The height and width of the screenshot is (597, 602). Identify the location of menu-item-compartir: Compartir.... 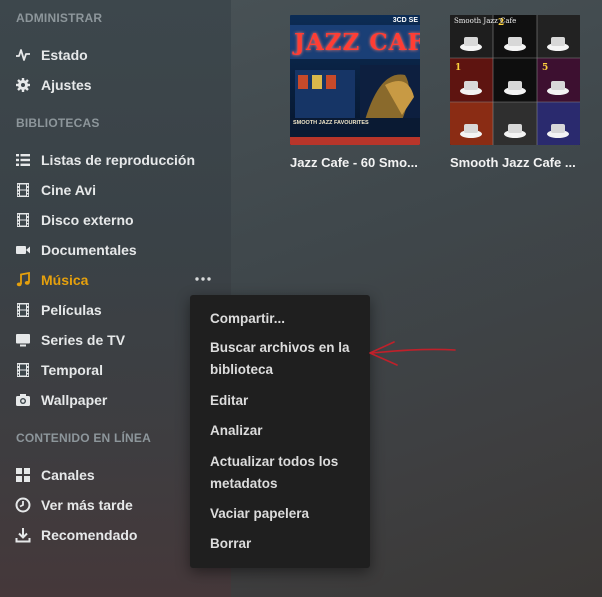
(247, 319).